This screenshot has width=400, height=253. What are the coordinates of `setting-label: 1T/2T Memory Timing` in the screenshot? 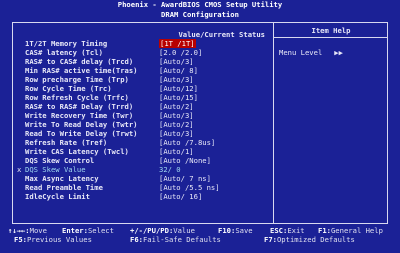 It's located at (66, 43).